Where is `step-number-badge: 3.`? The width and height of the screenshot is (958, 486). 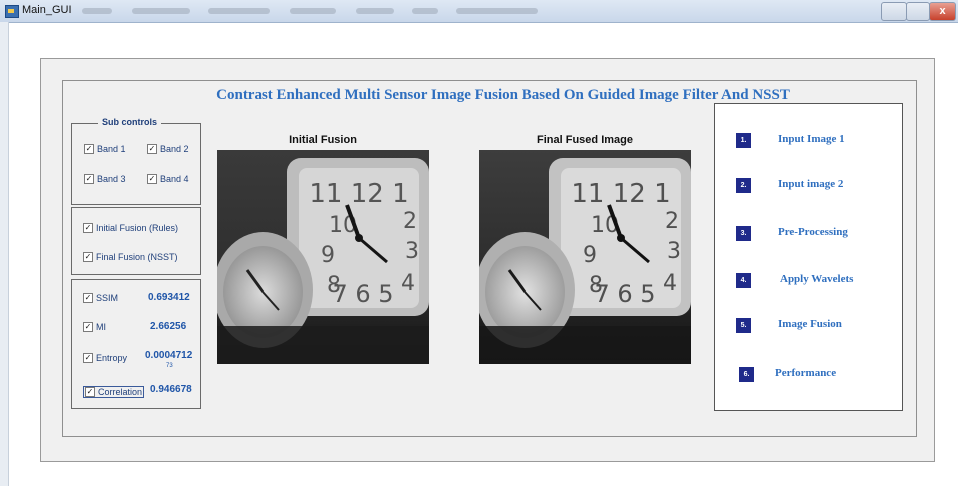
step-number-badge: 3. is located at coordinates (743, 233).